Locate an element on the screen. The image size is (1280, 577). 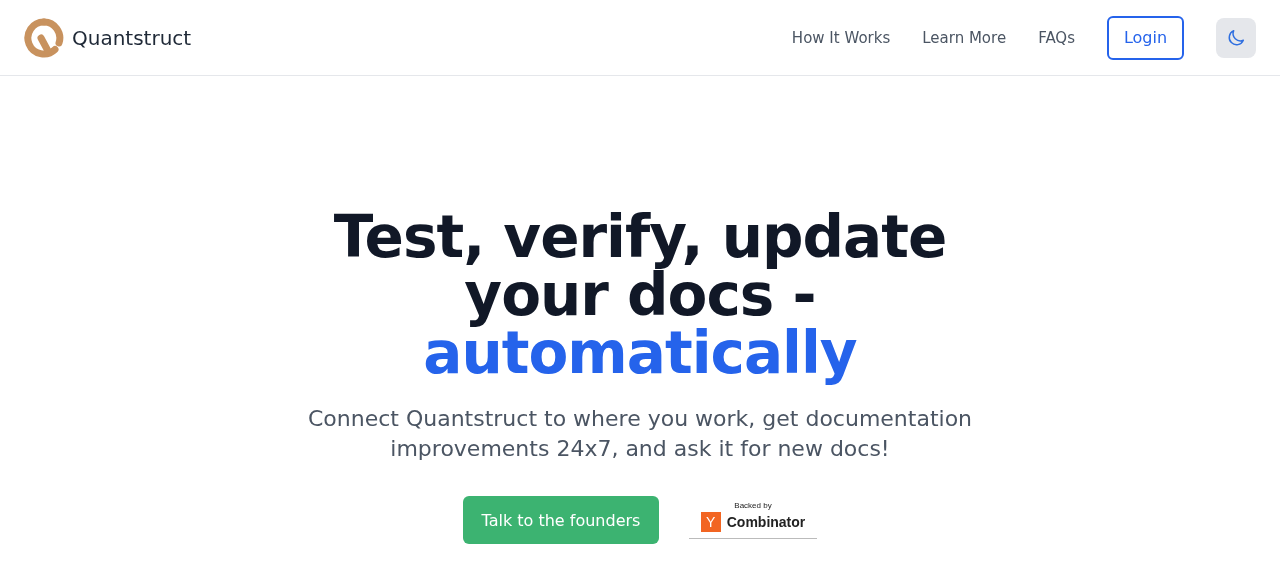
logo-icon is located at coordinates (44, 37).